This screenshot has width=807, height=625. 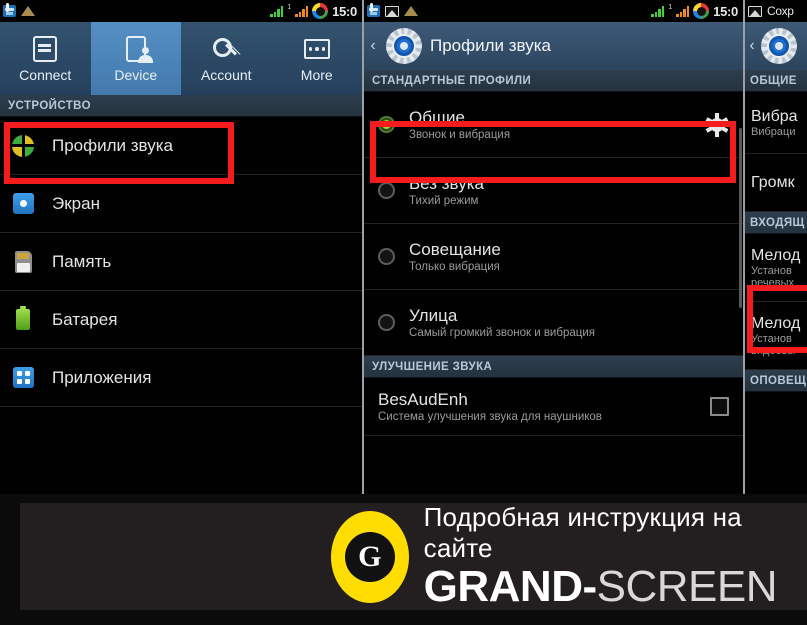 What do you see at coordinates (85, 319) in the screenshot?
I see `sidebar-item-label: Батарея` at bounding box center [85, 319].